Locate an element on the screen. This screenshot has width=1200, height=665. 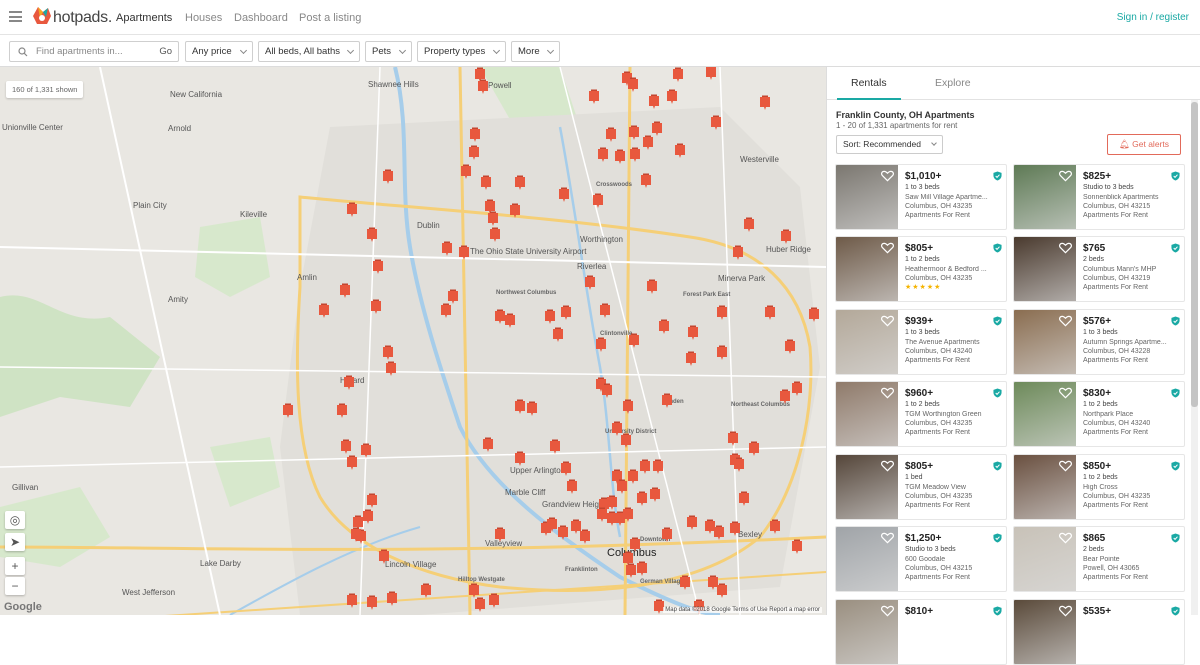
tab-explore: Explore is located at coordinates (953, 83).